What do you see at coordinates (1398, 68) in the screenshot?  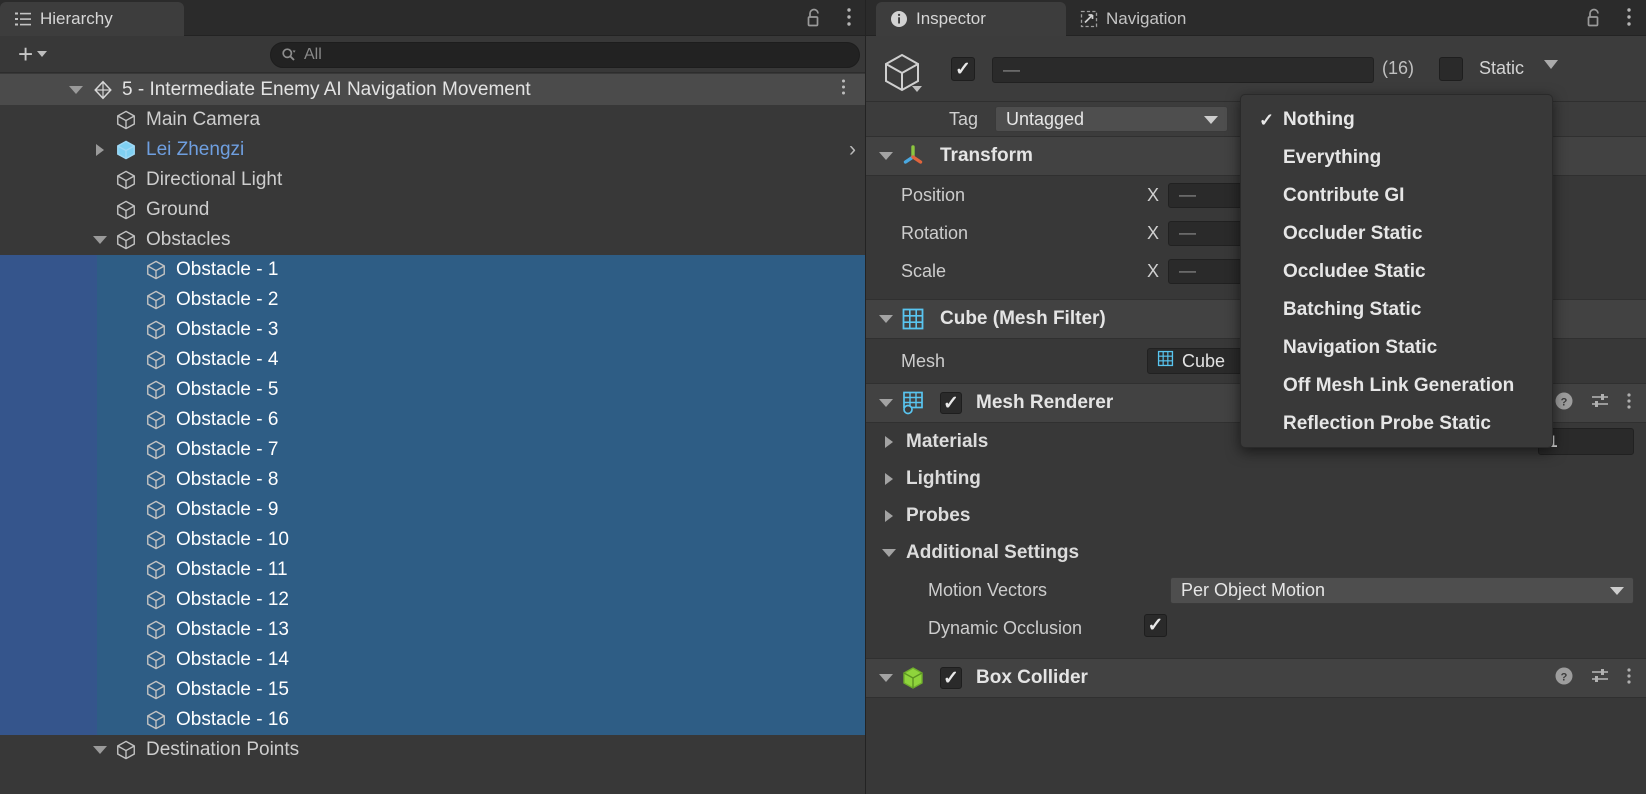 I see `multiselect-count: (16)` at bounding box center [1398, 68].